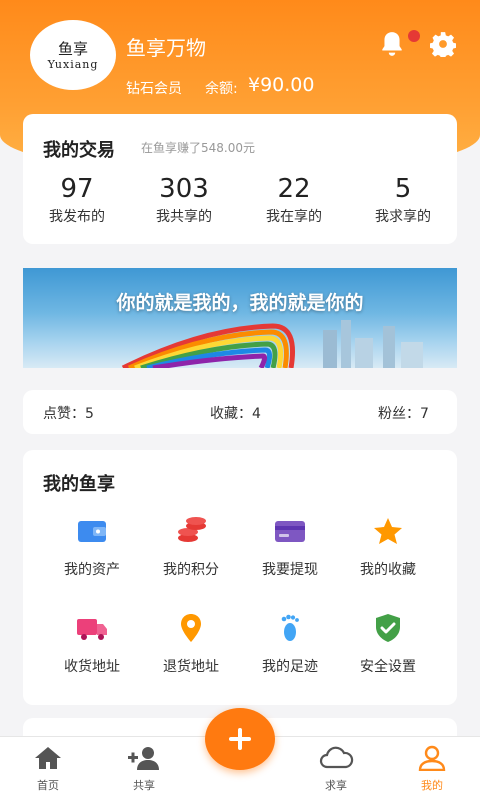 The image size is (480, 801). Describe the element at coordinates (414, 36) in the screenshot. I see `notification-dot` at that location.